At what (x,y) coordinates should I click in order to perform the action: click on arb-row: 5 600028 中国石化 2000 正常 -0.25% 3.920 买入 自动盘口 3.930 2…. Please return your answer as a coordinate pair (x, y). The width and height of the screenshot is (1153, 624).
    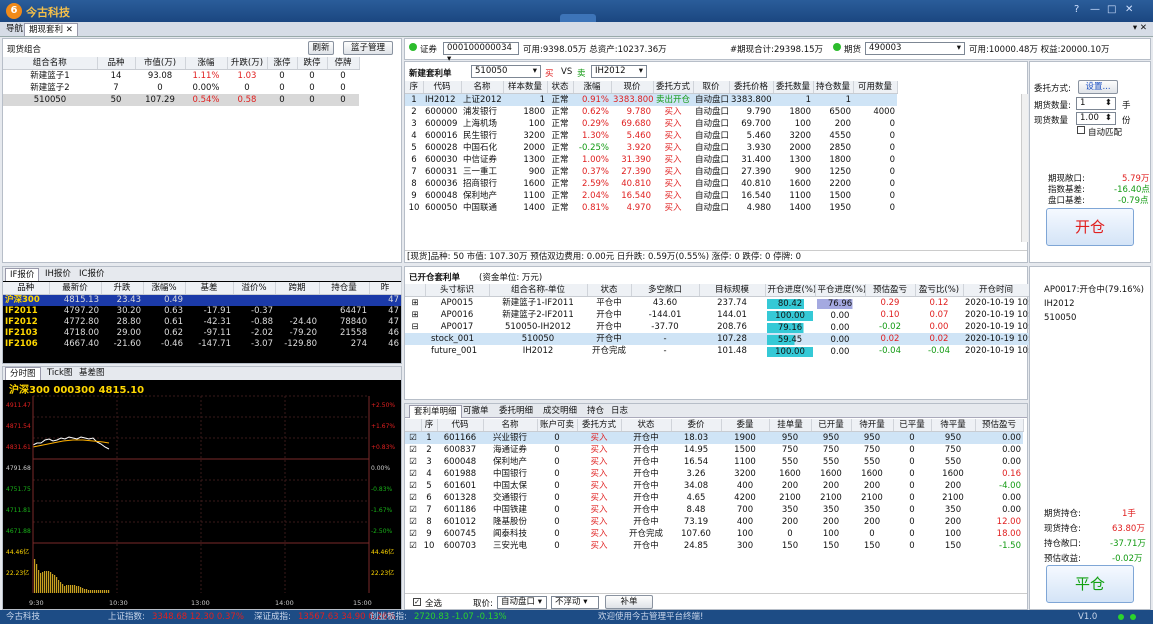
    Looking at the image, I should click on (651, 148).